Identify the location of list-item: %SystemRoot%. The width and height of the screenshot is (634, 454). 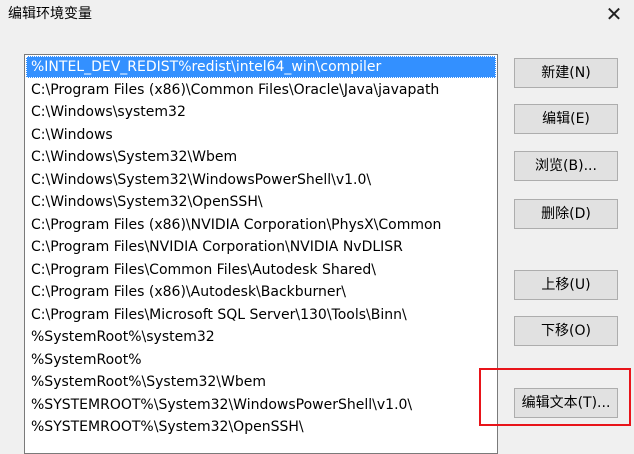
(261, 360).